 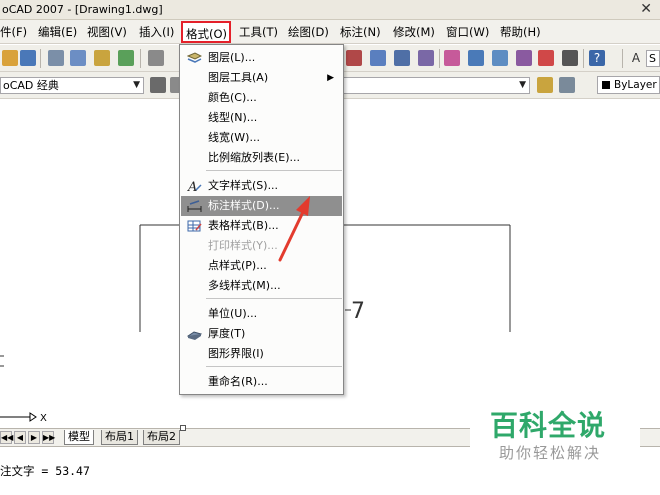 What do you see at coordinates (194, 226) in the screenshot?
I see `table-style-icon` at bounding box center [194, 226].